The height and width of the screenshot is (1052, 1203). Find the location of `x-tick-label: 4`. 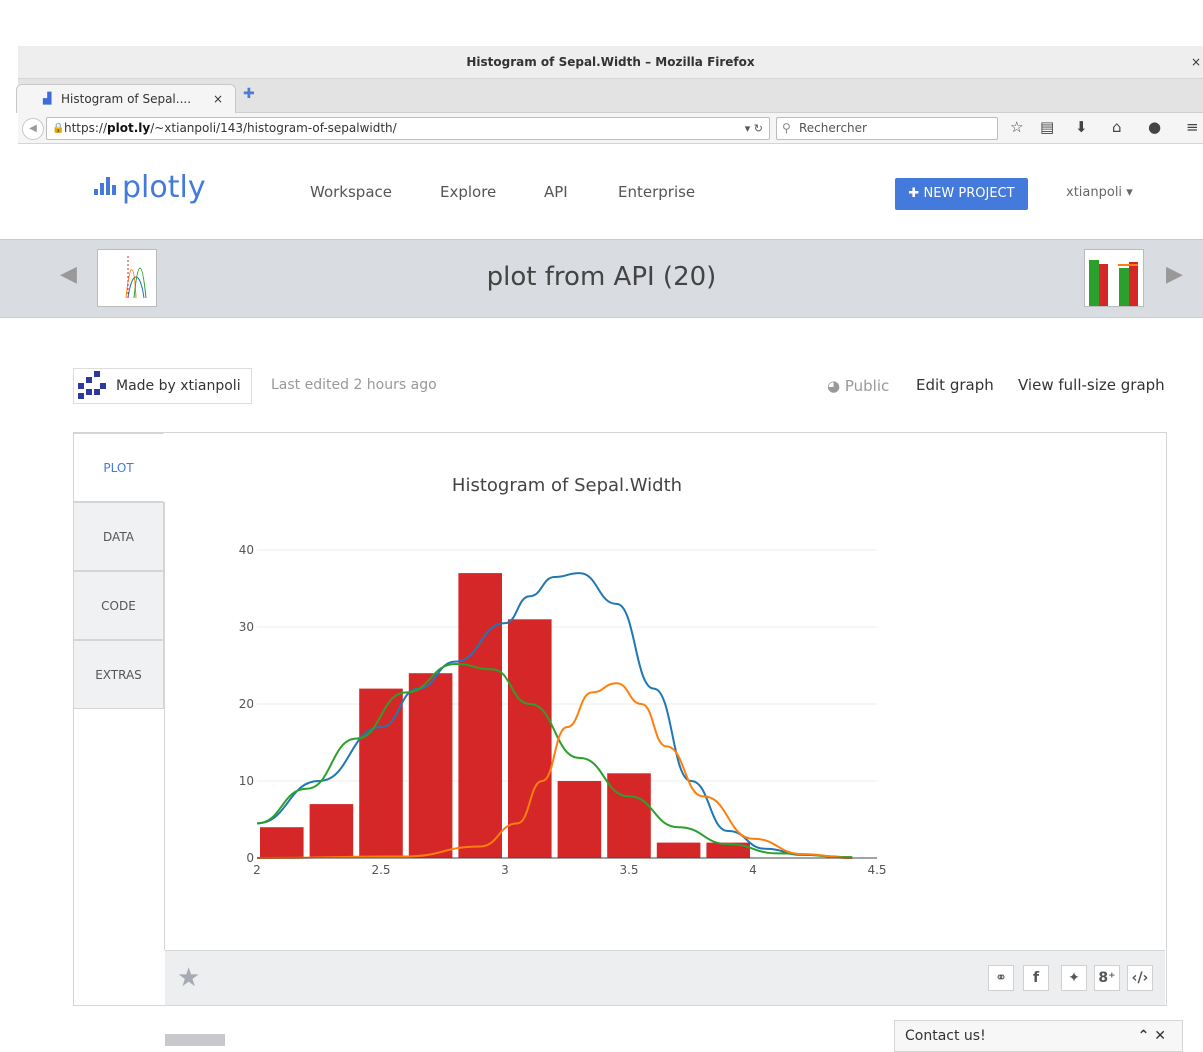

x-tick-label: 4 is located at coordinates (753, 870).